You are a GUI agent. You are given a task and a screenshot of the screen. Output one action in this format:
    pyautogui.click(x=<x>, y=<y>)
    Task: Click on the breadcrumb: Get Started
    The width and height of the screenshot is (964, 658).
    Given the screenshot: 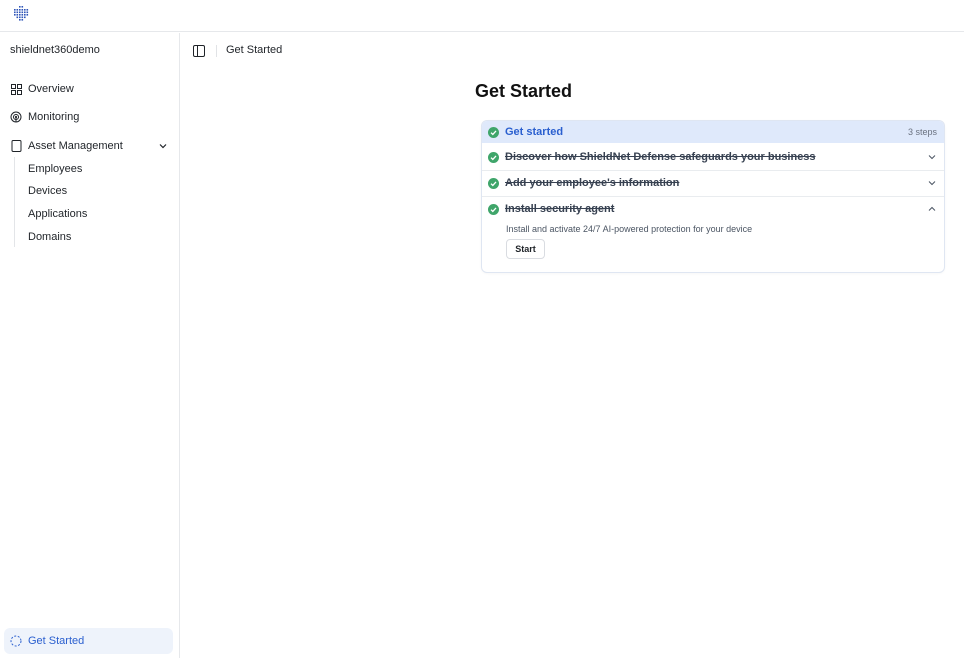 What is the action you would take?
    pyautogui.click(x=572, y=51)
    